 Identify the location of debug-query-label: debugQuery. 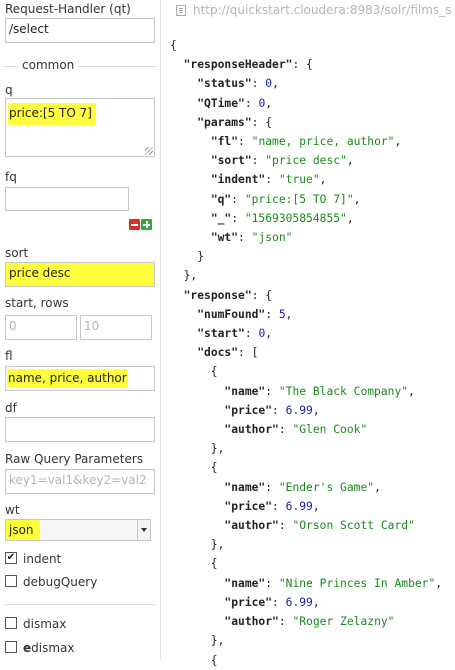
(60, 582).